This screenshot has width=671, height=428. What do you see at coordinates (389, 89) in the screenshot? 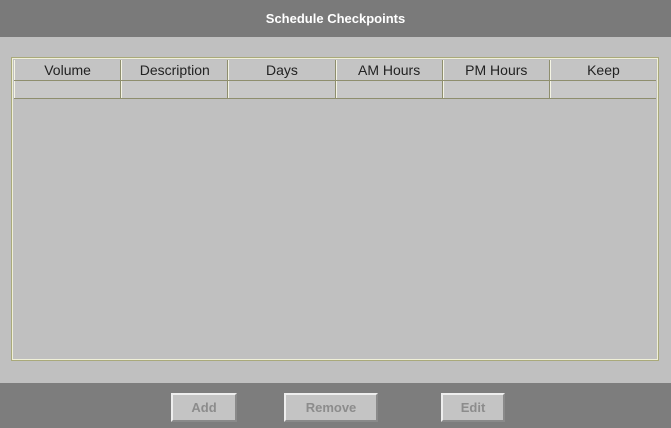
I see `table-cell-am-hours` at bounding box center [389, 89].